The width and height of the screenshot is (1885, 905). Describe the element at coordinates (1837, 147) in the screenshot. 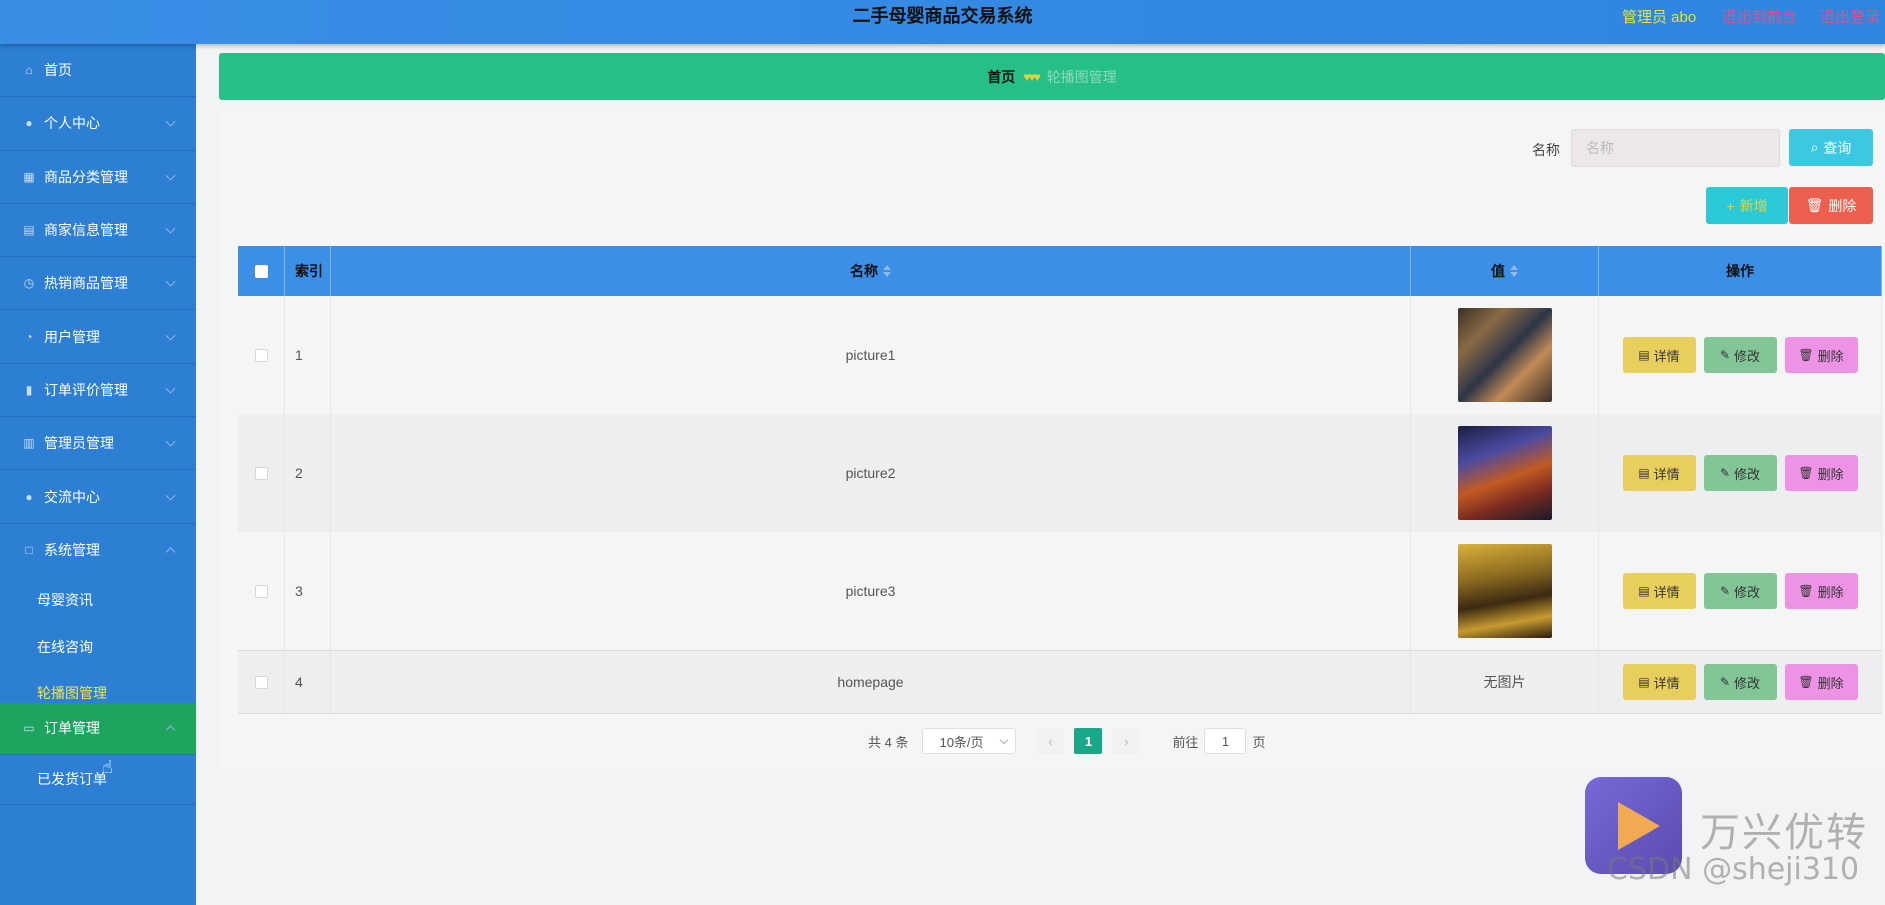

I see `query-button-label: 查询` at that location.